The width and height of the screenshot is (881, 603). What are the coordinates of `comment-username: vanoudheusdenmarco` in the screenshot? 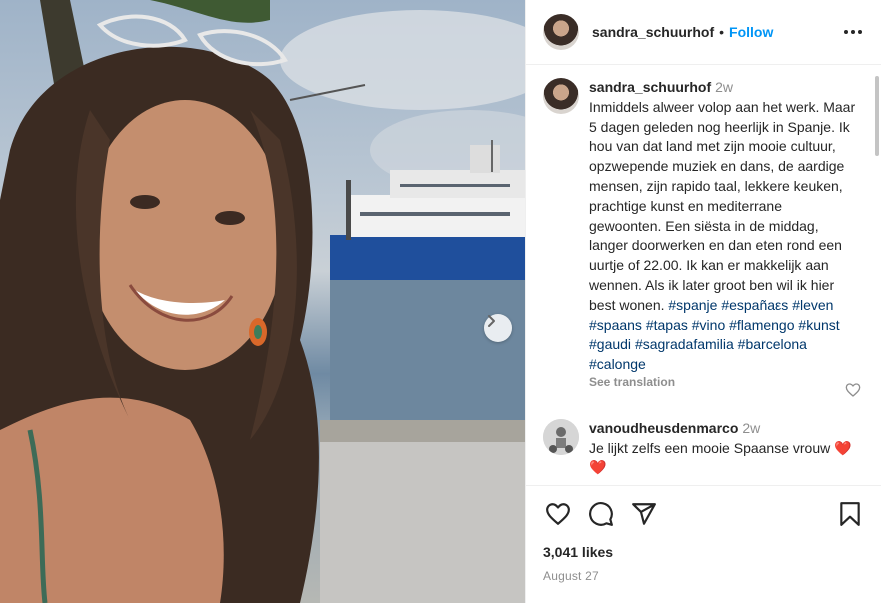 It's located at (663, 428).